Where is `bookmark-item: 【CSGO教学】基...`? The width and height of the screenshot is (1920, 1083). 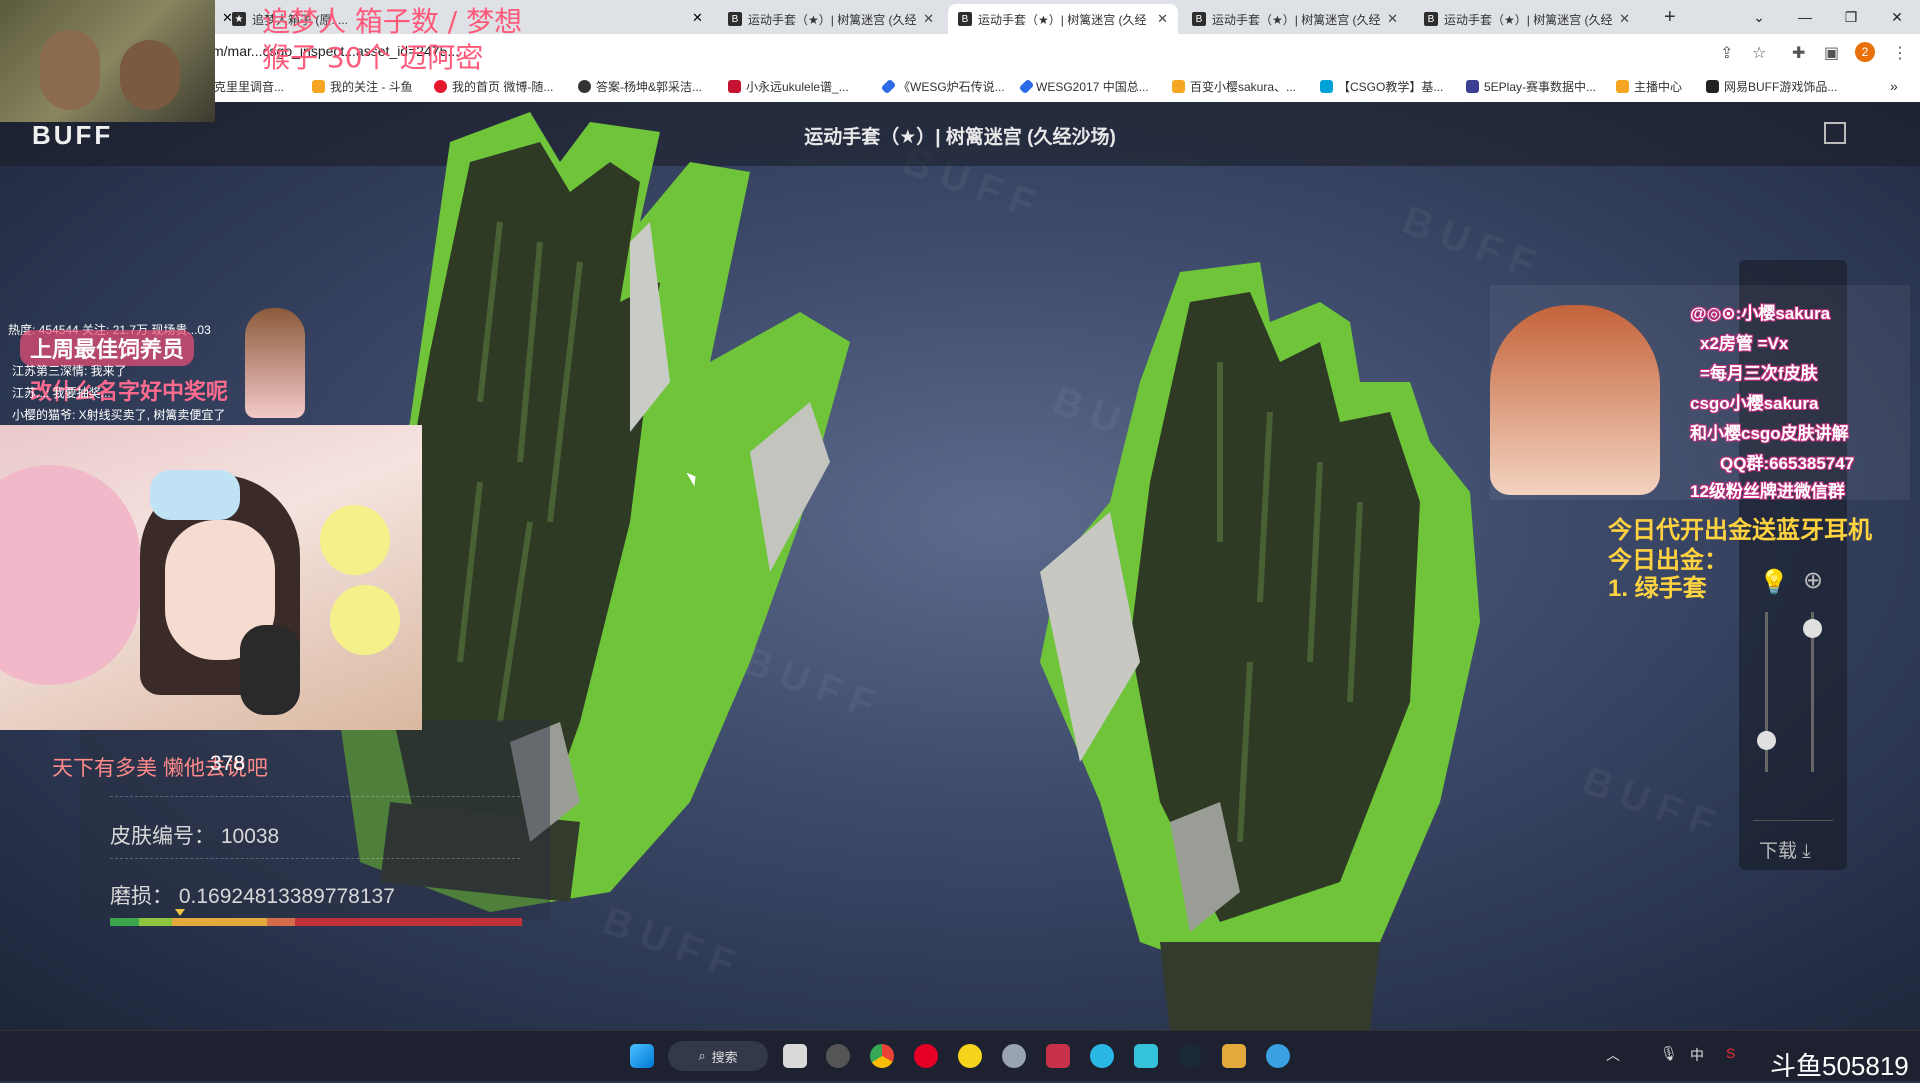
bookmark-item: 【CSGO教学】基... is located at coordinates (1381, 86).